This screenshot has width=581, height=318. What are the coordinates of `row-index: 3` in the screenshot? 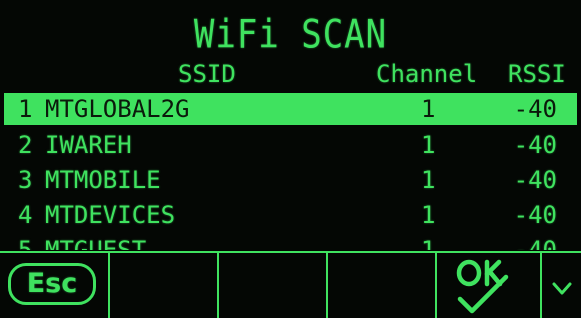 It's located at (25, 180).